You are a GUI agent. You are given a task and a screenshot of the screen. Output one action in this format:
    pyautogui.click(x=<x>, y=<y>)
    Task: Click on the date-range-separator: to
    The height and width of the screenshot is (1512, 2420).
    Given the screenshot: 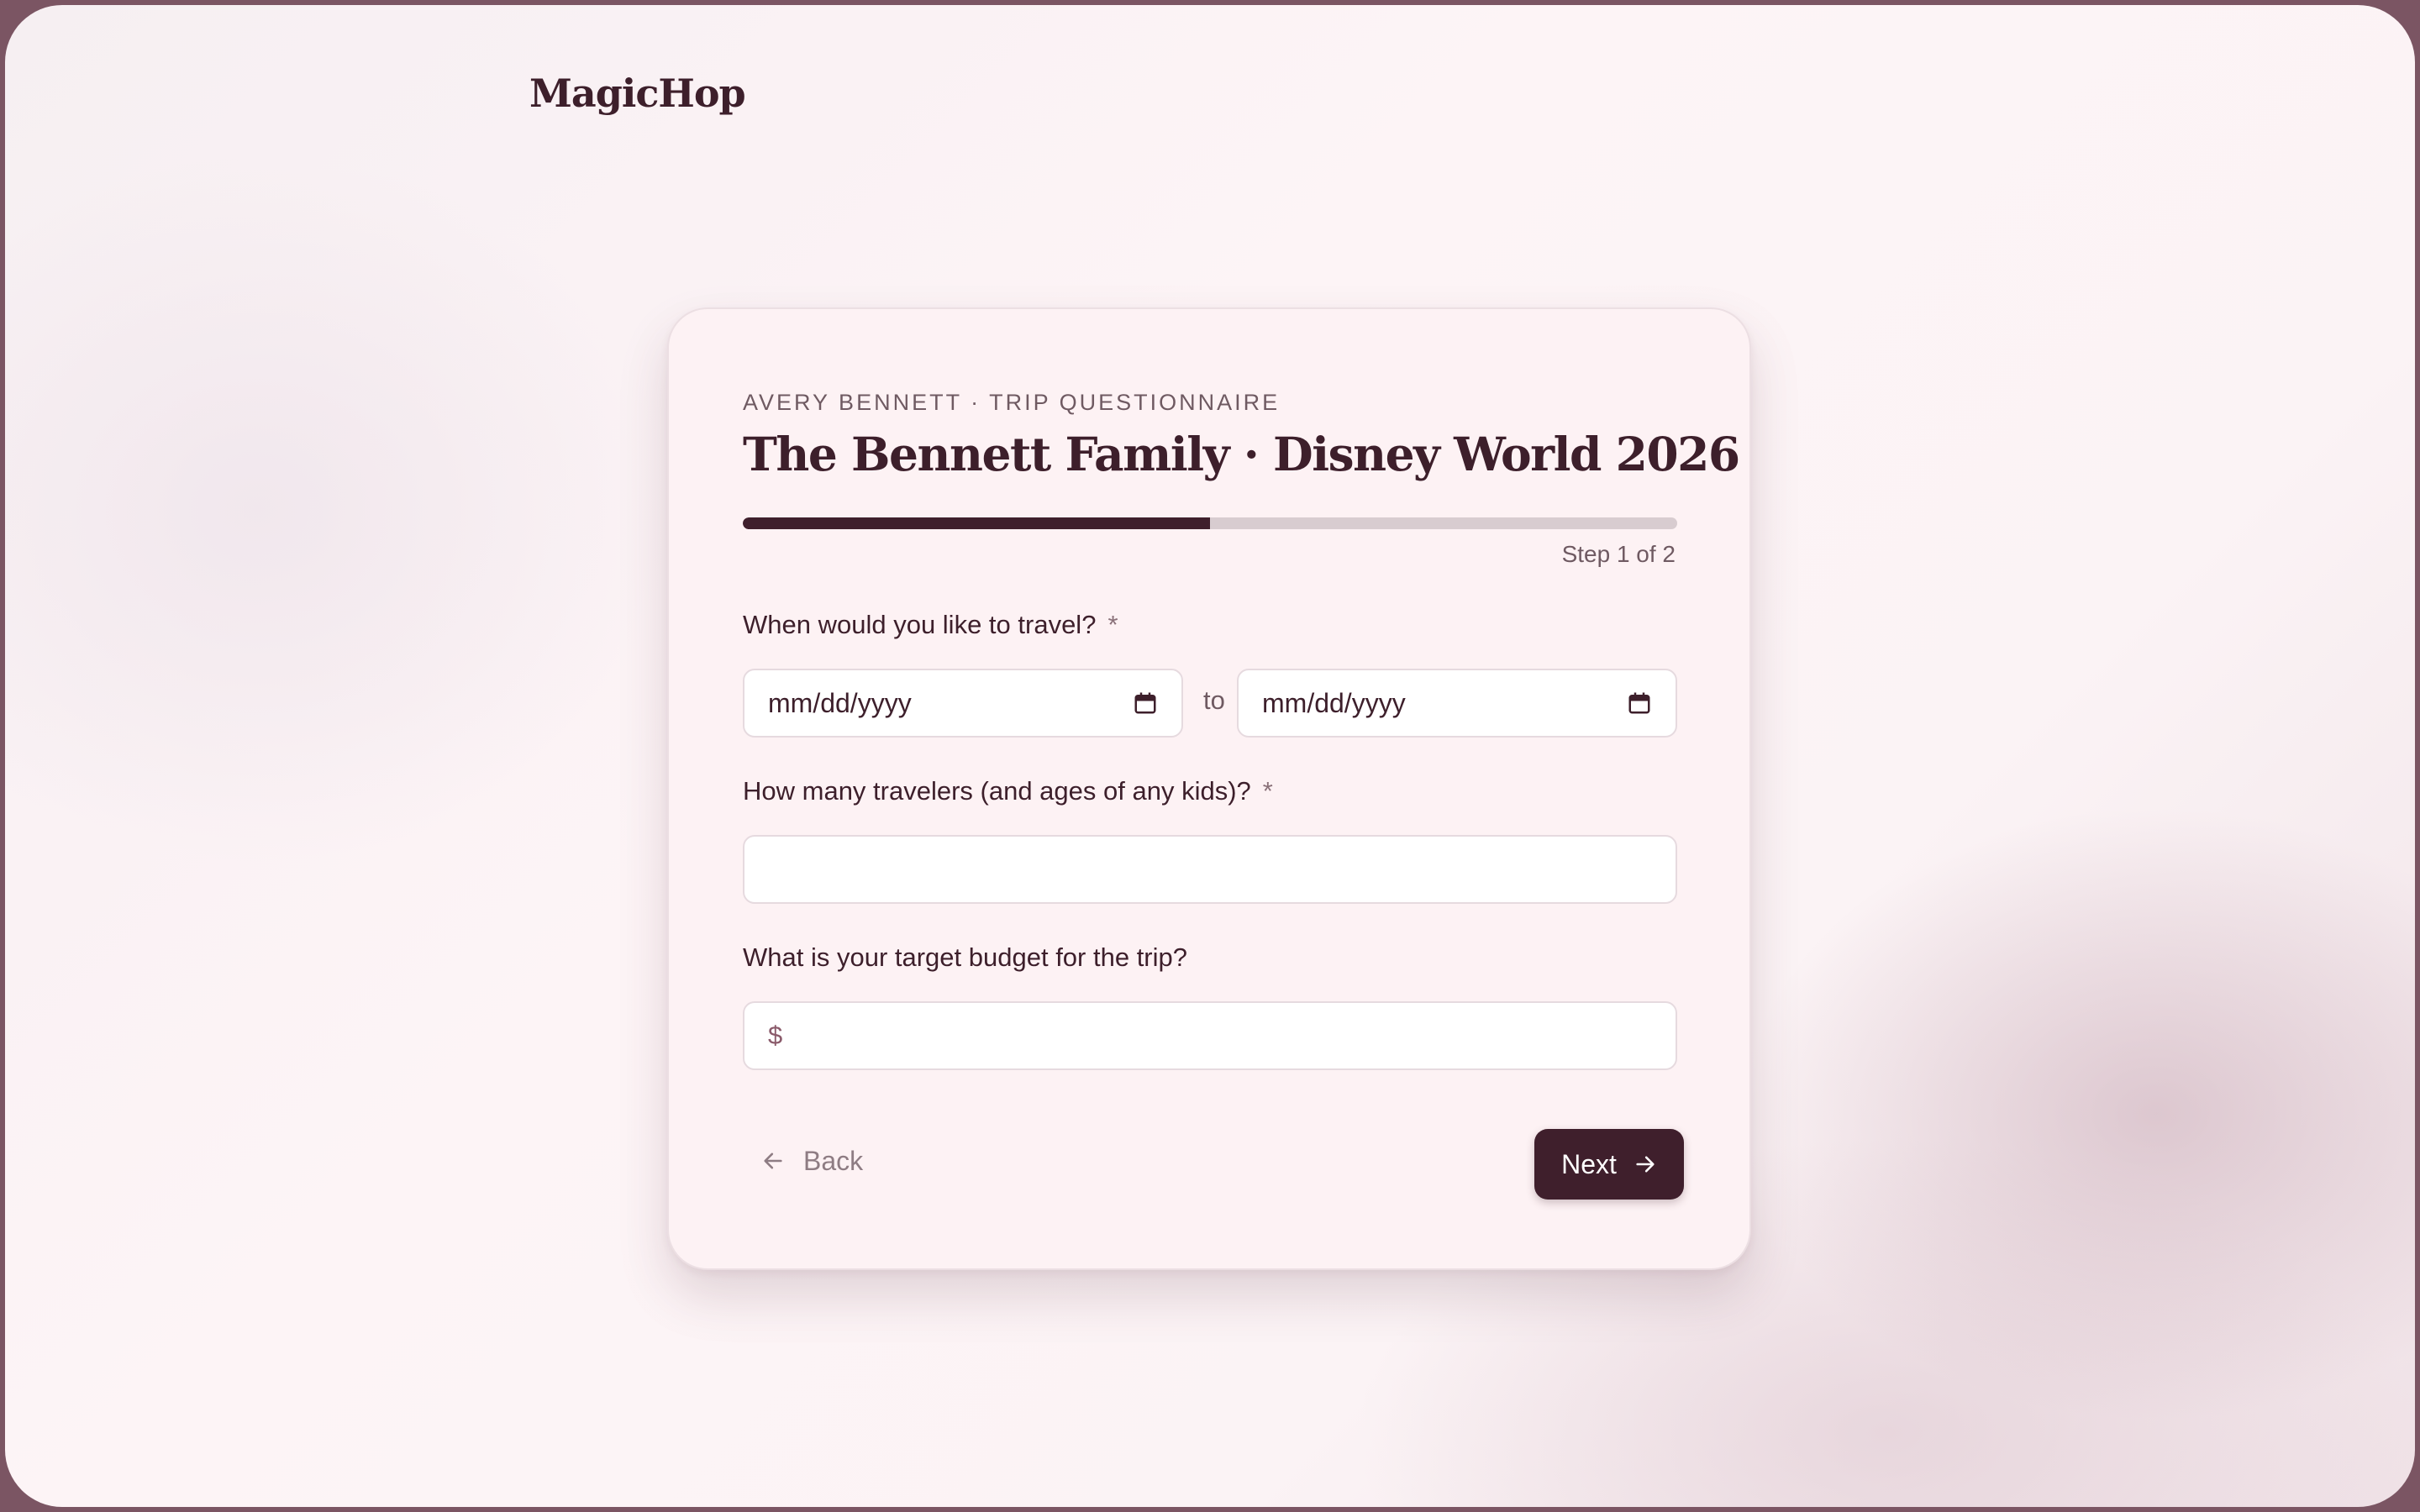 What is the action you would take?
    pyautogui.click(x=1214, y=700)
    